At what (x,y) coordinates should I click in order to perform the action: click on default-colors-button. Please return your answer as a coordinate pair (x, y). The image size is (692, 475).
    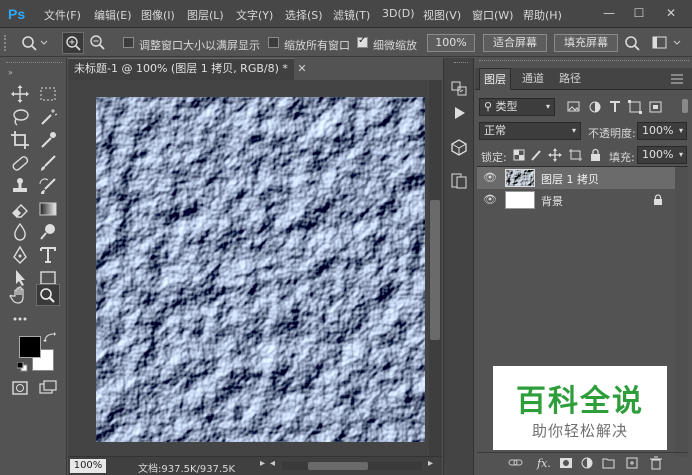
    Looking at the image, I should click on (22, 366).